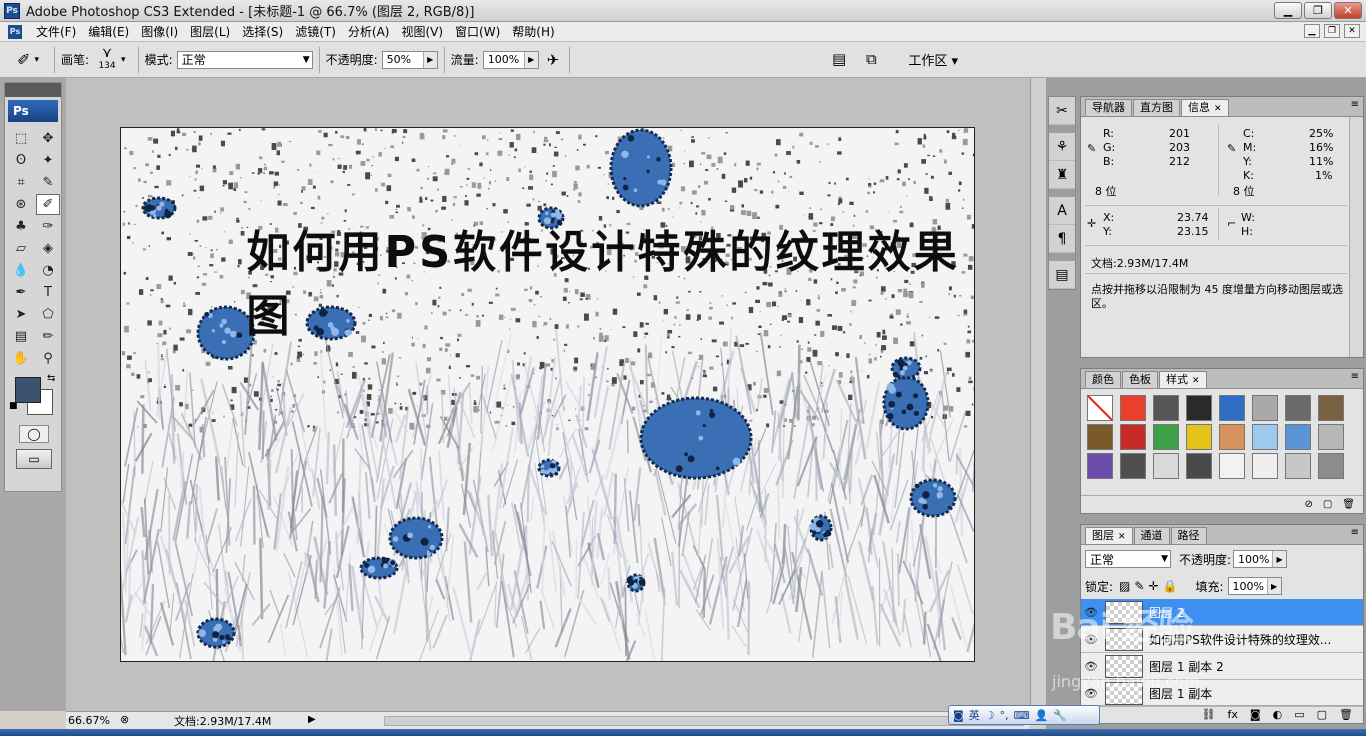 The height and width of the screenshot is (736, 1366). Describe the element at coordinates (21, 138) in the screenshot. I see `marquee-tool-icon: ⬚` at that location.